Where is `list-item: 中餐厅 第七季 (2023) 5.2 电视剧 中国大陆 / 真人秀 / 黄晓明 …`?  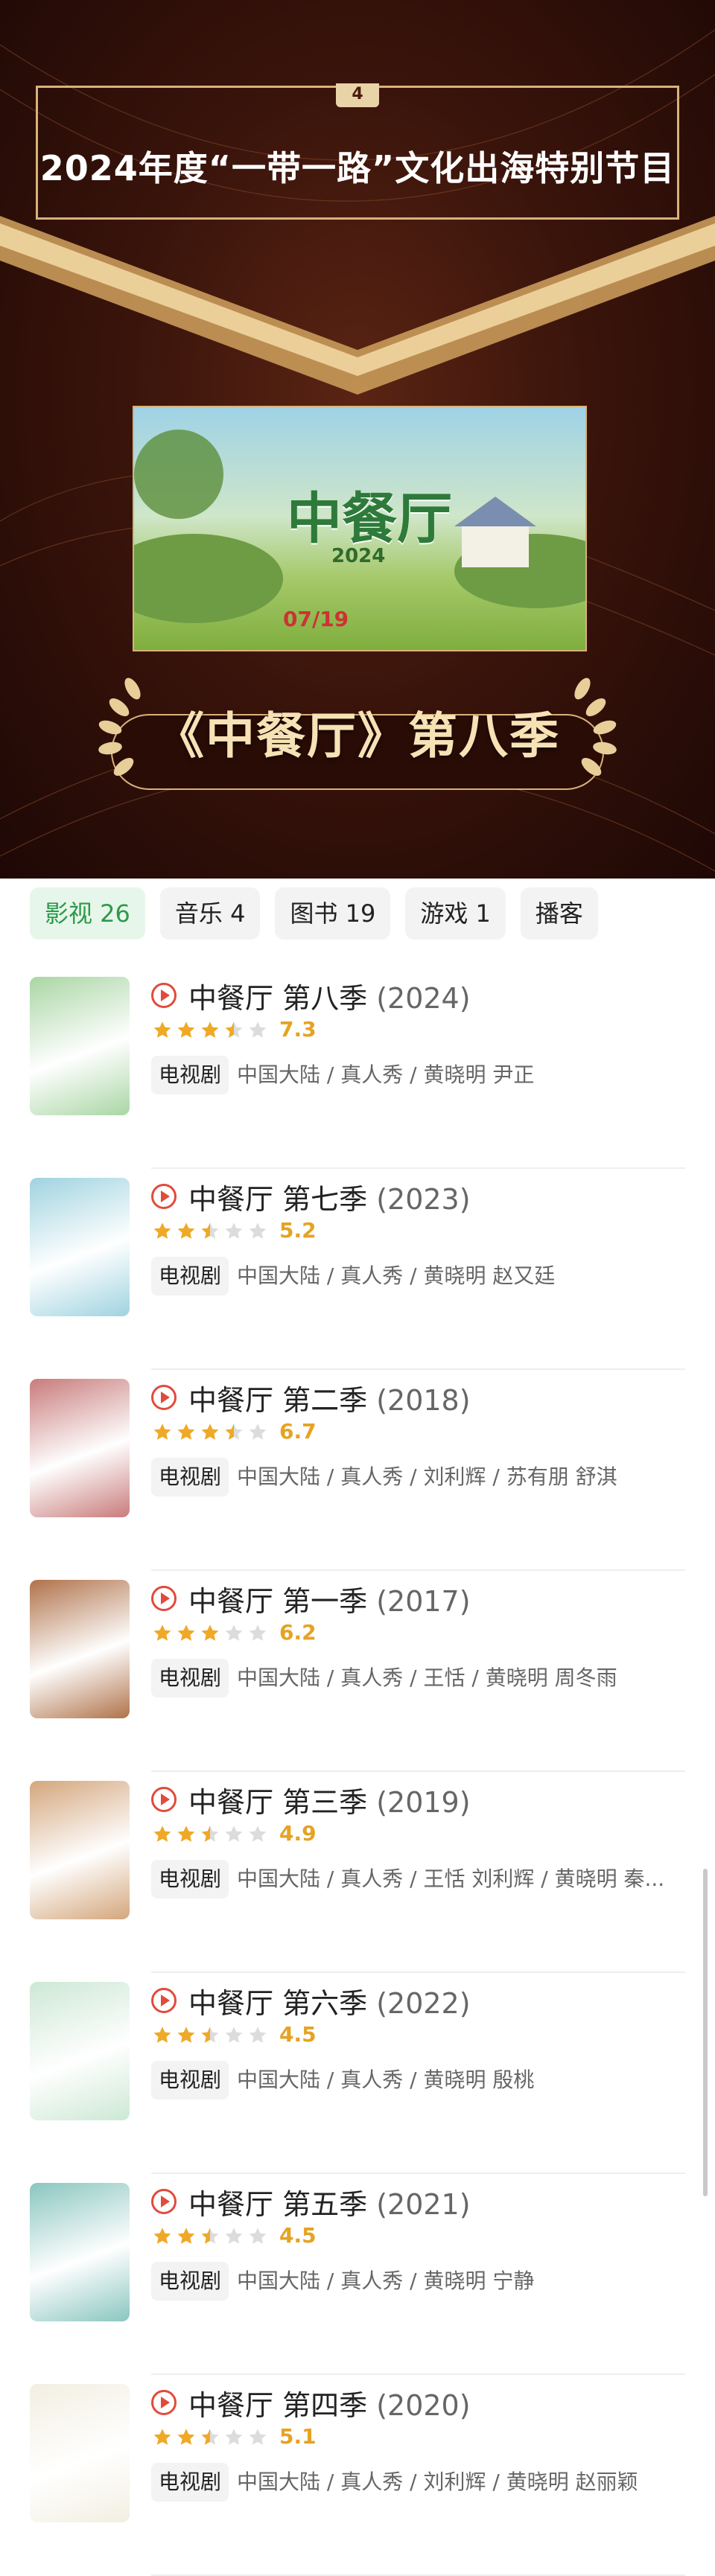 list-item: 中餐厅 第七季 (2023) 5.2 电视剧 中国大陆 / 真人秀 / 黄晓明 … is located at coordinates (357, 1269).